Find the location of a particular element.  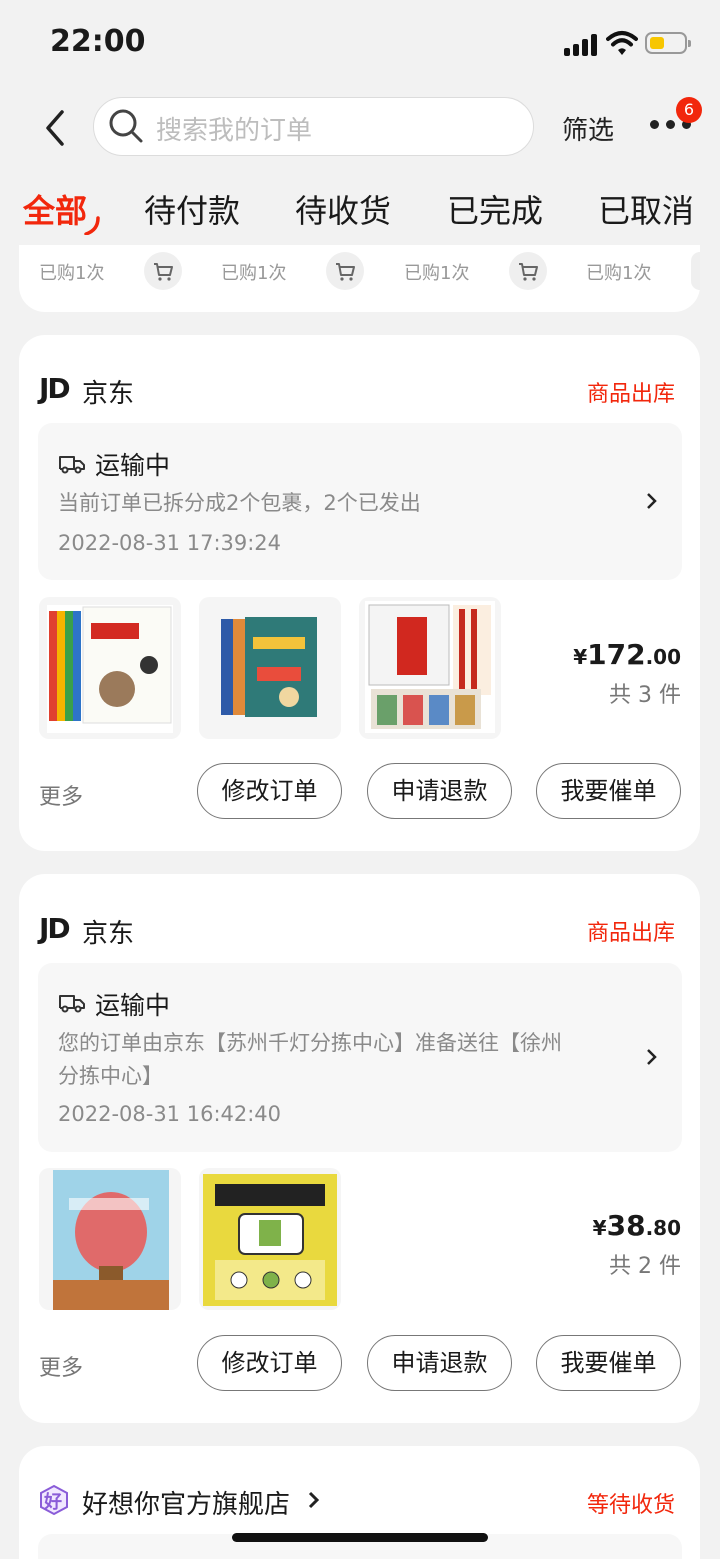

shipping-description-line1: 您的订单由京东【苏州千灯分拣中心】准备送往【徐州 is located at coordinates (310, 1043).